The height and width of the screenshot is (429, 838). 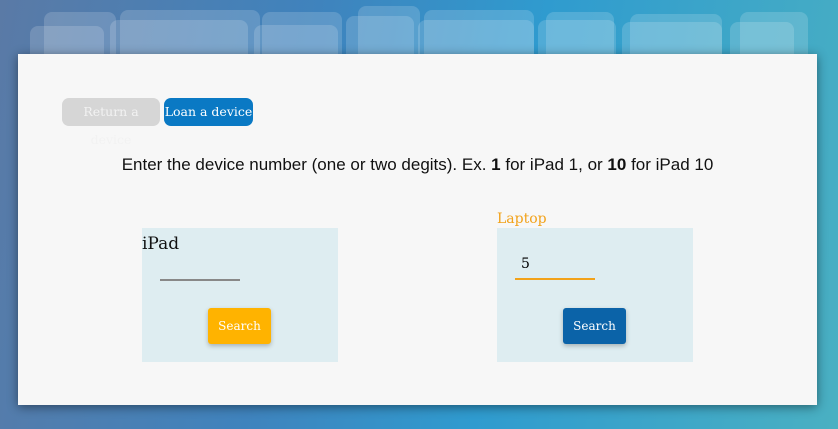 I want to click on mode-tabs: Return a device Loan a device, so click(x=157, y=122).